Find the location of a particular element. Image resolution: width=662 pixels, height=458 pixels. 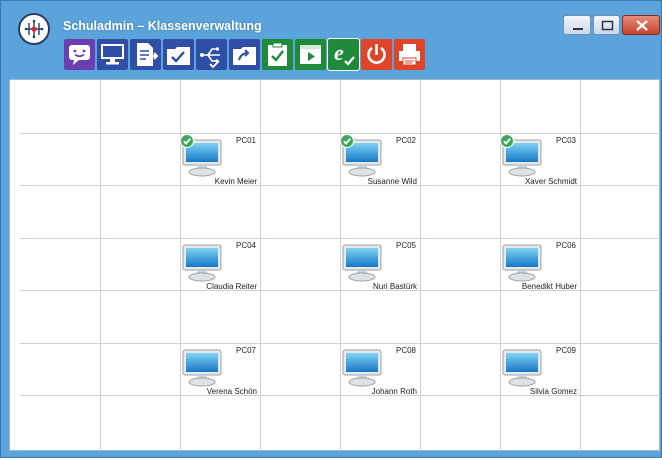

pc-tile-pc08: PC08 Johann Roth is located at coordinates (380, 369).